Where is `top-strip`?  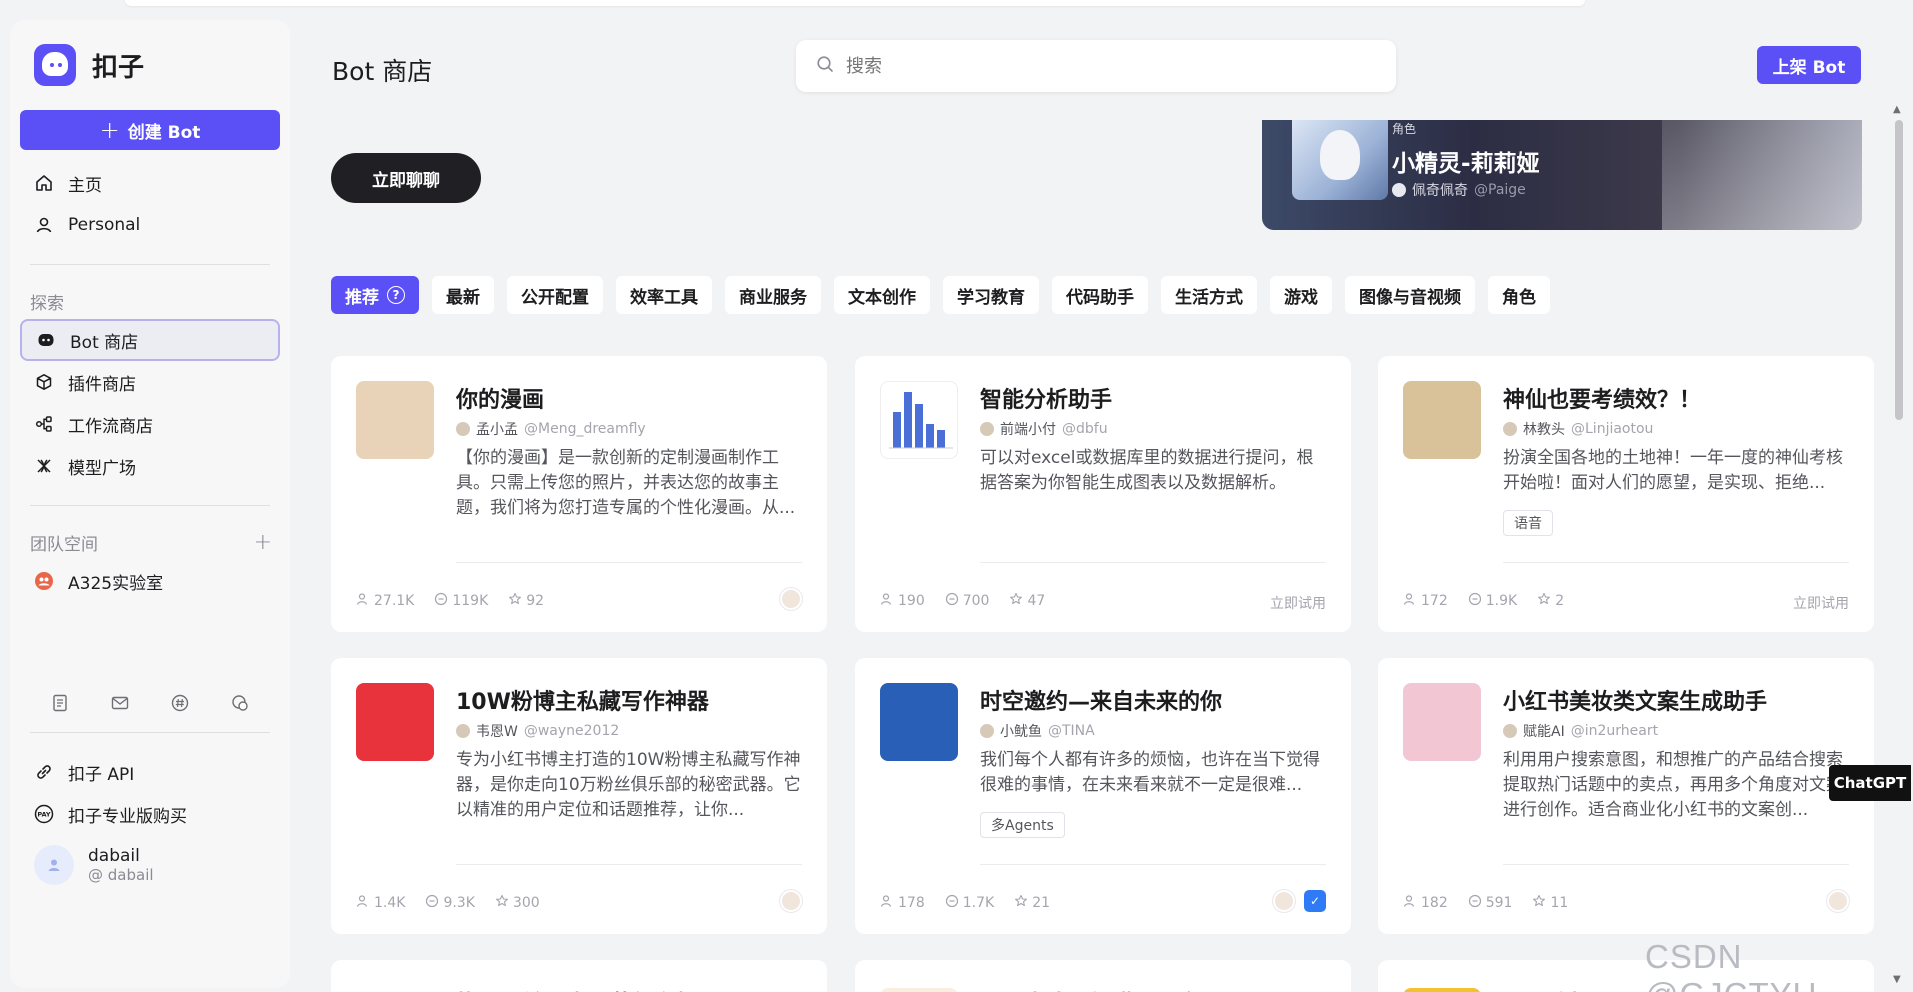 top-strip is located at coordinates (956, 3).